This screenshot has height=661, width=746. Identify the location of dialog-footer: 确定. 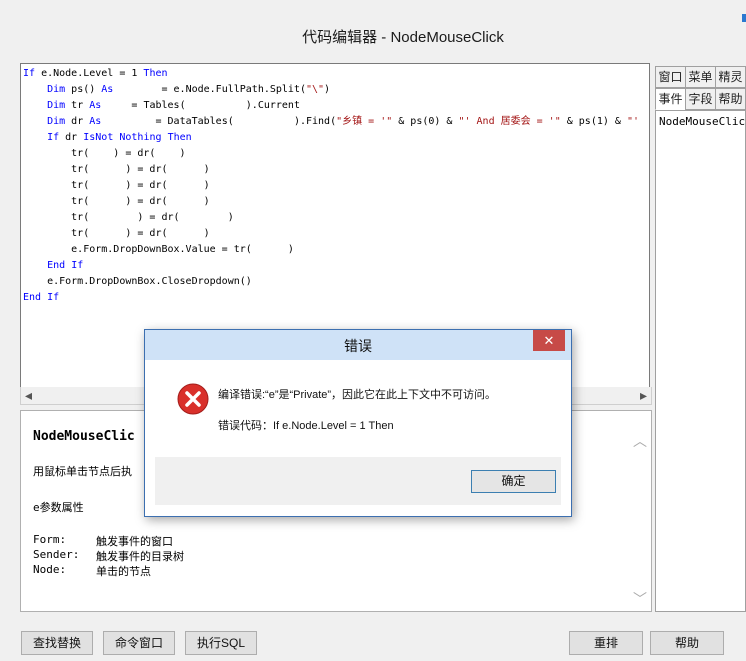
(358, 481).